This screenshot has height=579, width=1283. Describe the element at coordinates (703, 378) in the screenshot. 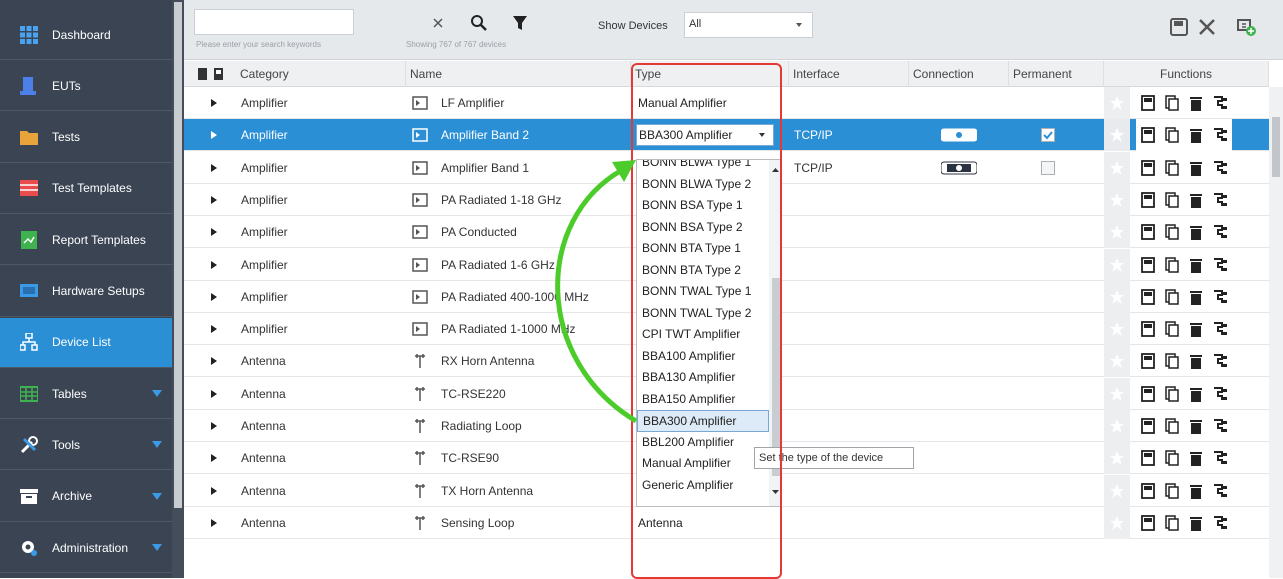

I see `dropdown-option: BBA130 Amplifier` at that location.